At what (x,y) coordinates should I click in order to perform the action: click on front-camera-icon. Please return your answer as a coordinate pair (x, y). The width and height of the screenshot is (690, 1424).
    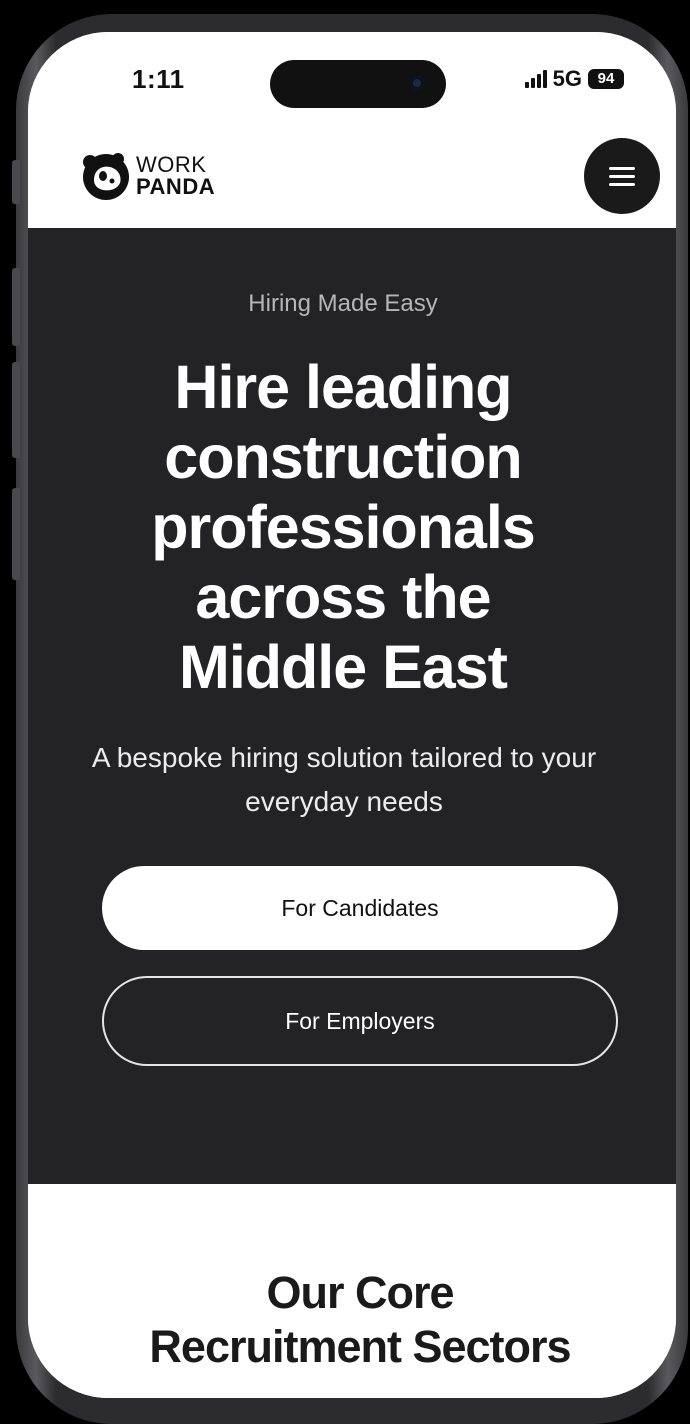
    Looking at the image, I should click on (417, 83).